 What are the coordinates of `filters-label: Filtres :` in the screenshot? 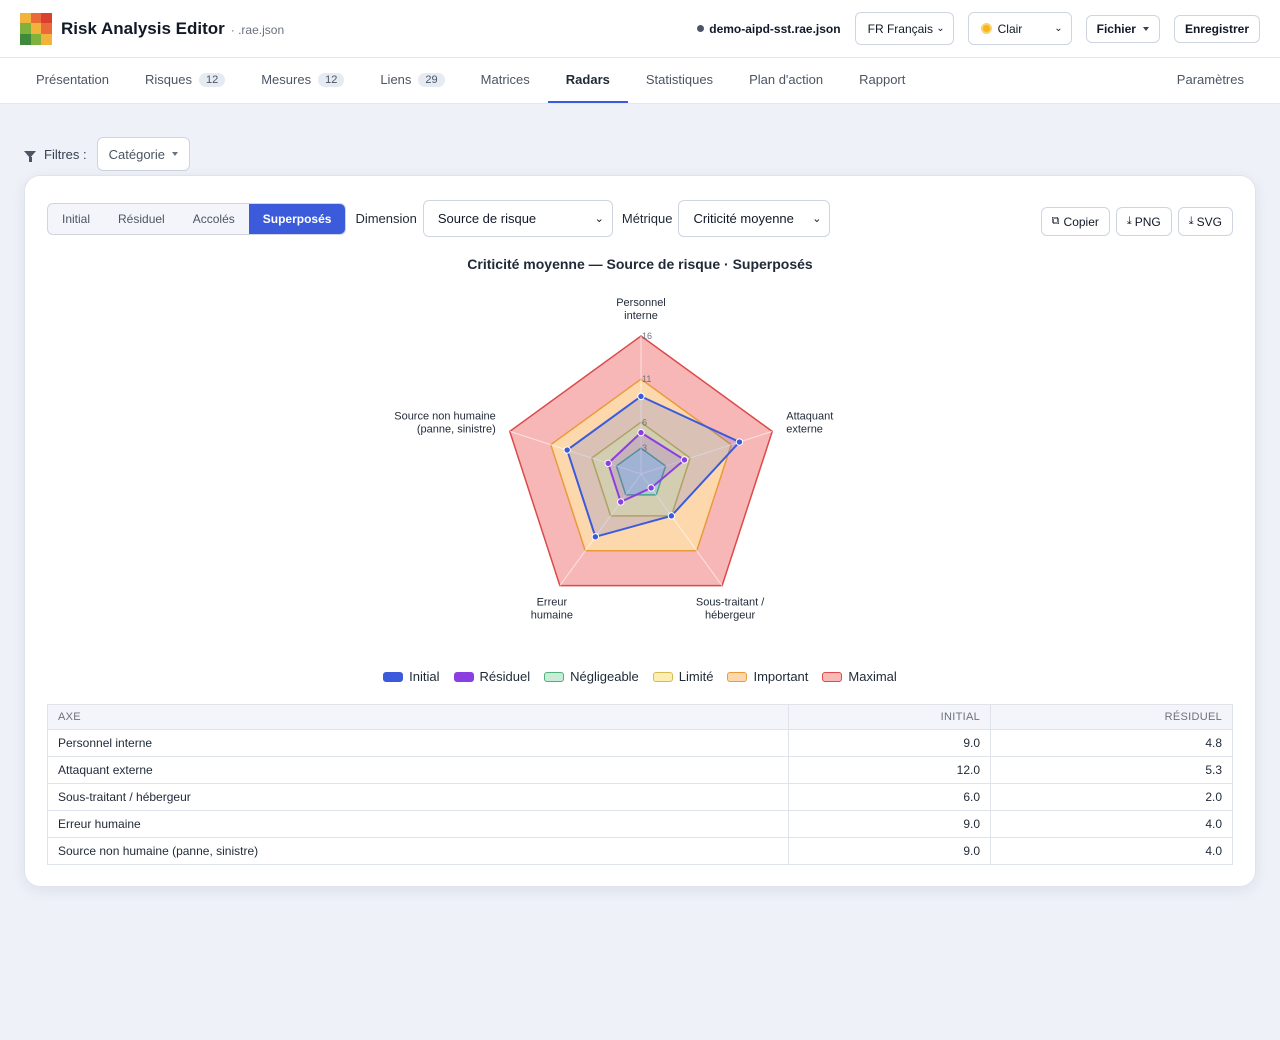 It's located at (55, 154).